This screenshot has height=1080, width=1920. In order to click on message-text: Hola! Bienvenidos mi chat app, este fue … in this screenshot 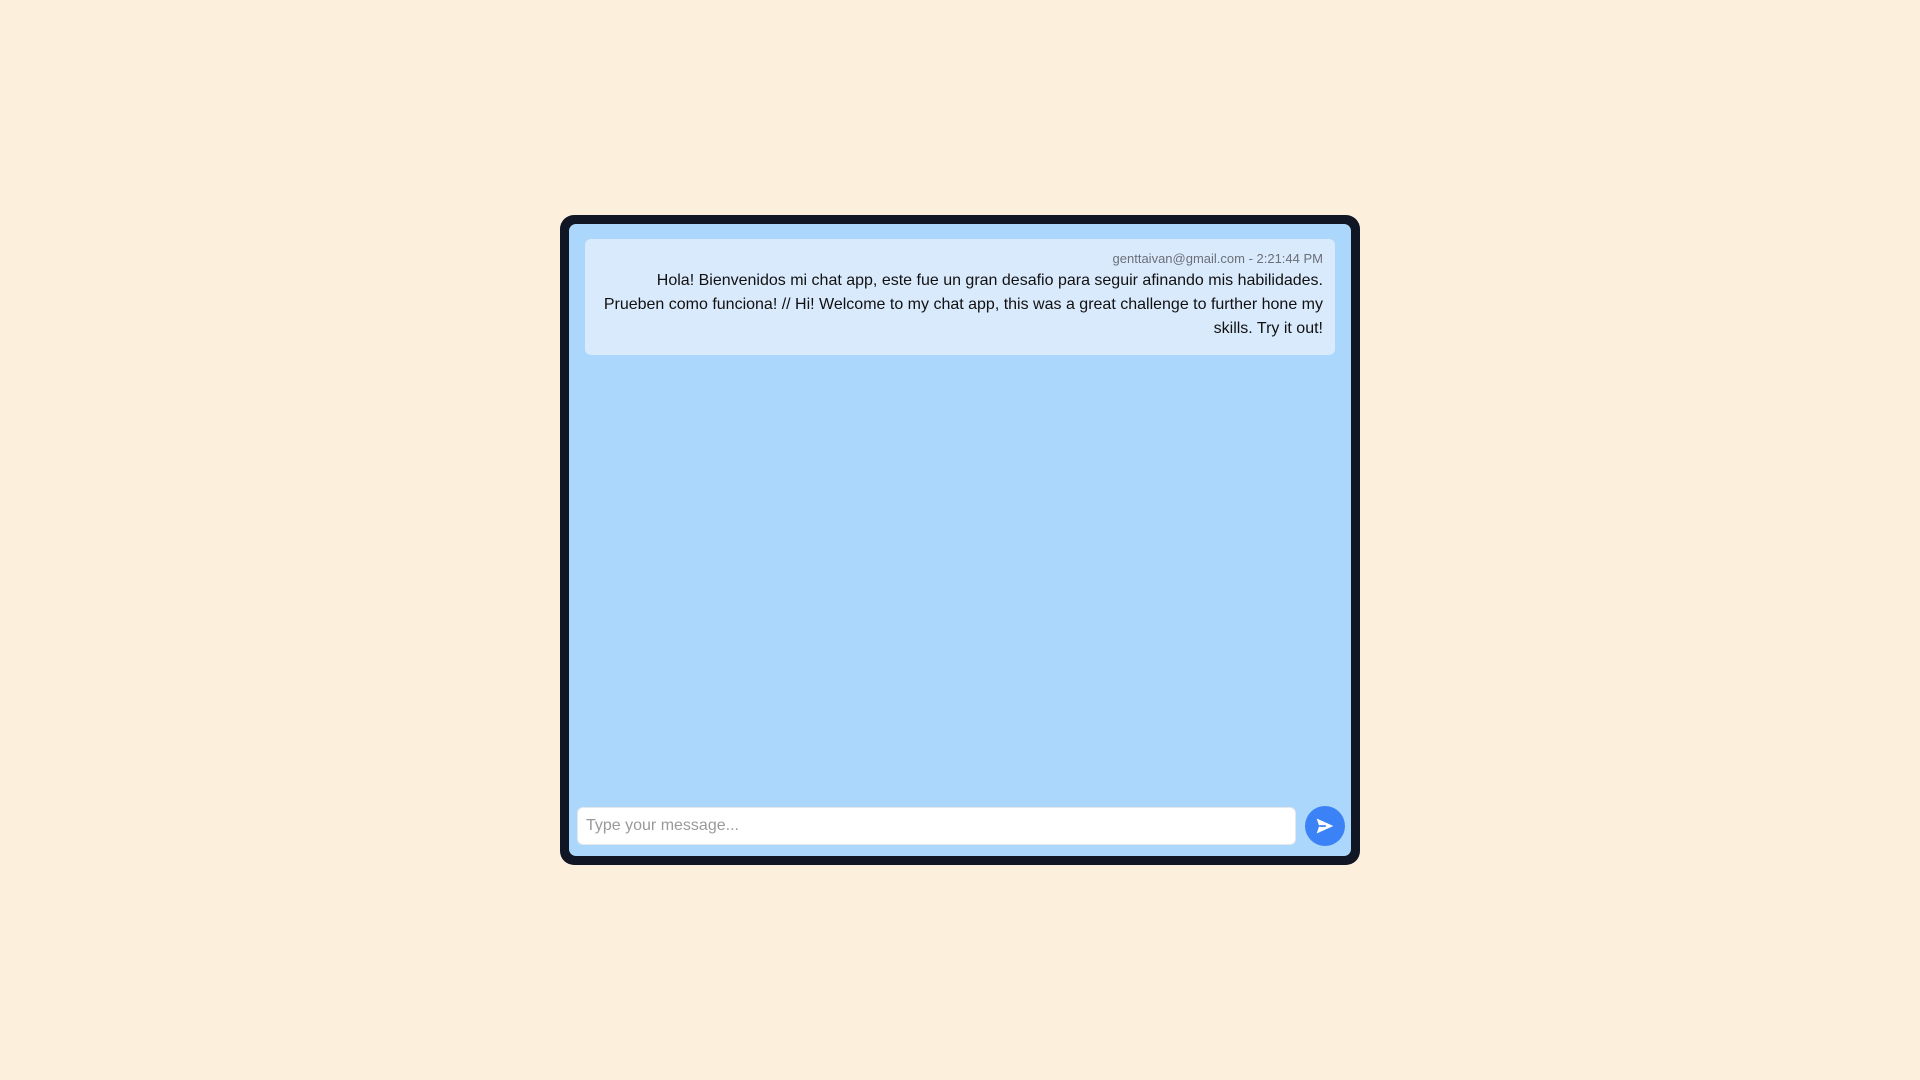, I will do `click(963, 304)`.